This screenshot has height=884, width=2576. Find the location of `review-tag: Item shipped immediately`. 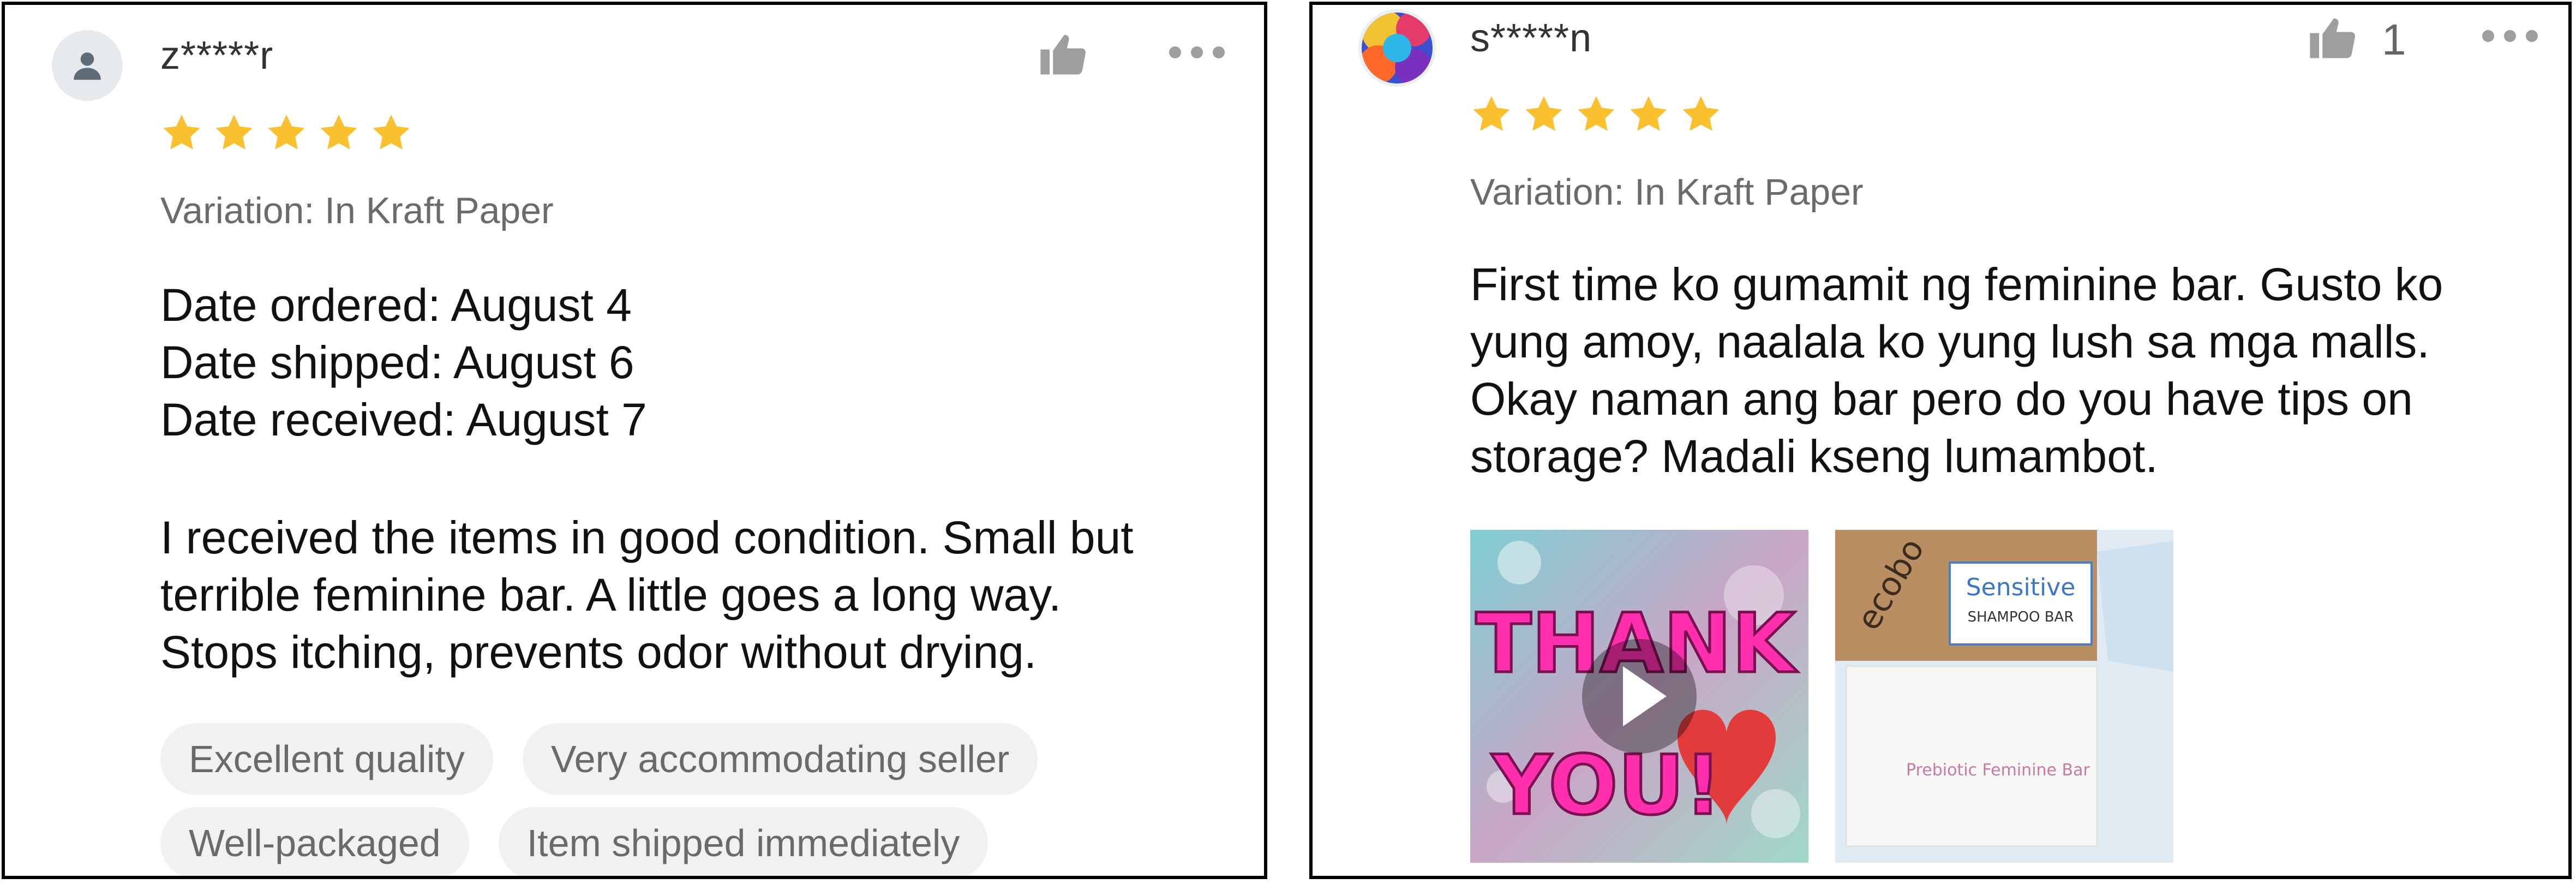

review-tag: Item shipped immediately is located at coordinates (743, 841).